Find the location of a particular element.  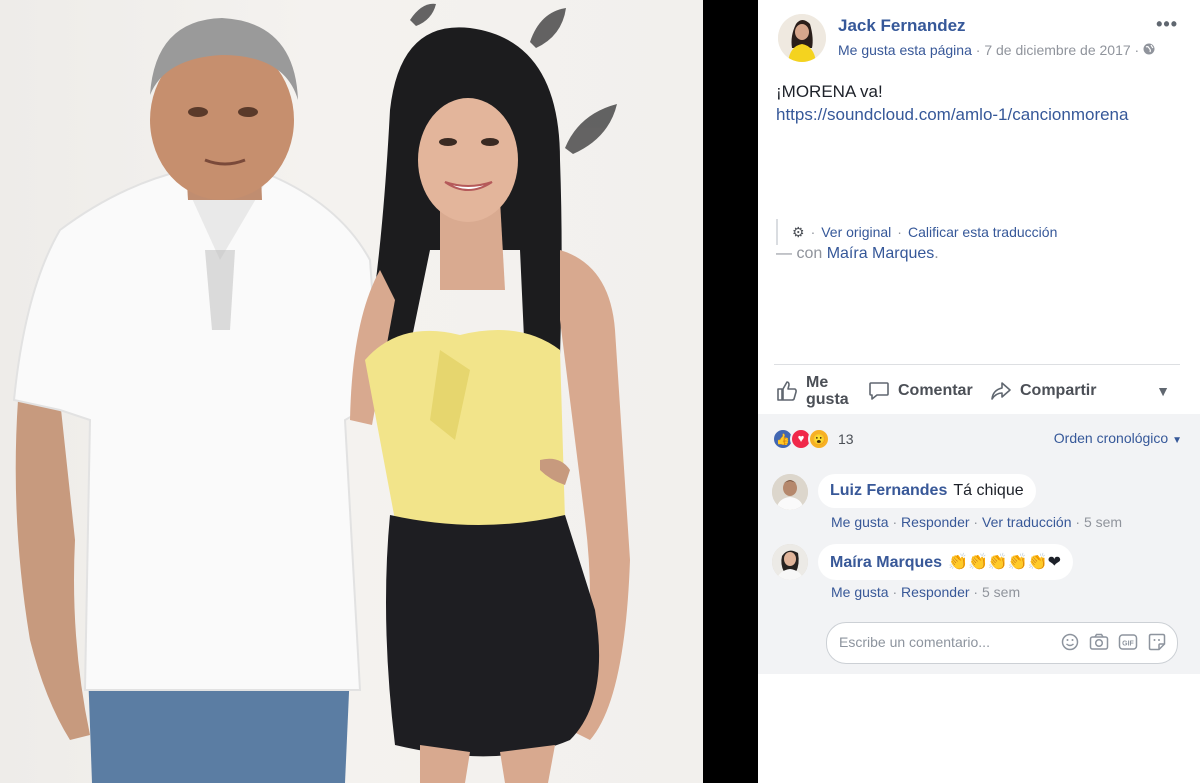

comment-actions: Me gusta · Responder · 5 sem is located at coordinates (926, 592).